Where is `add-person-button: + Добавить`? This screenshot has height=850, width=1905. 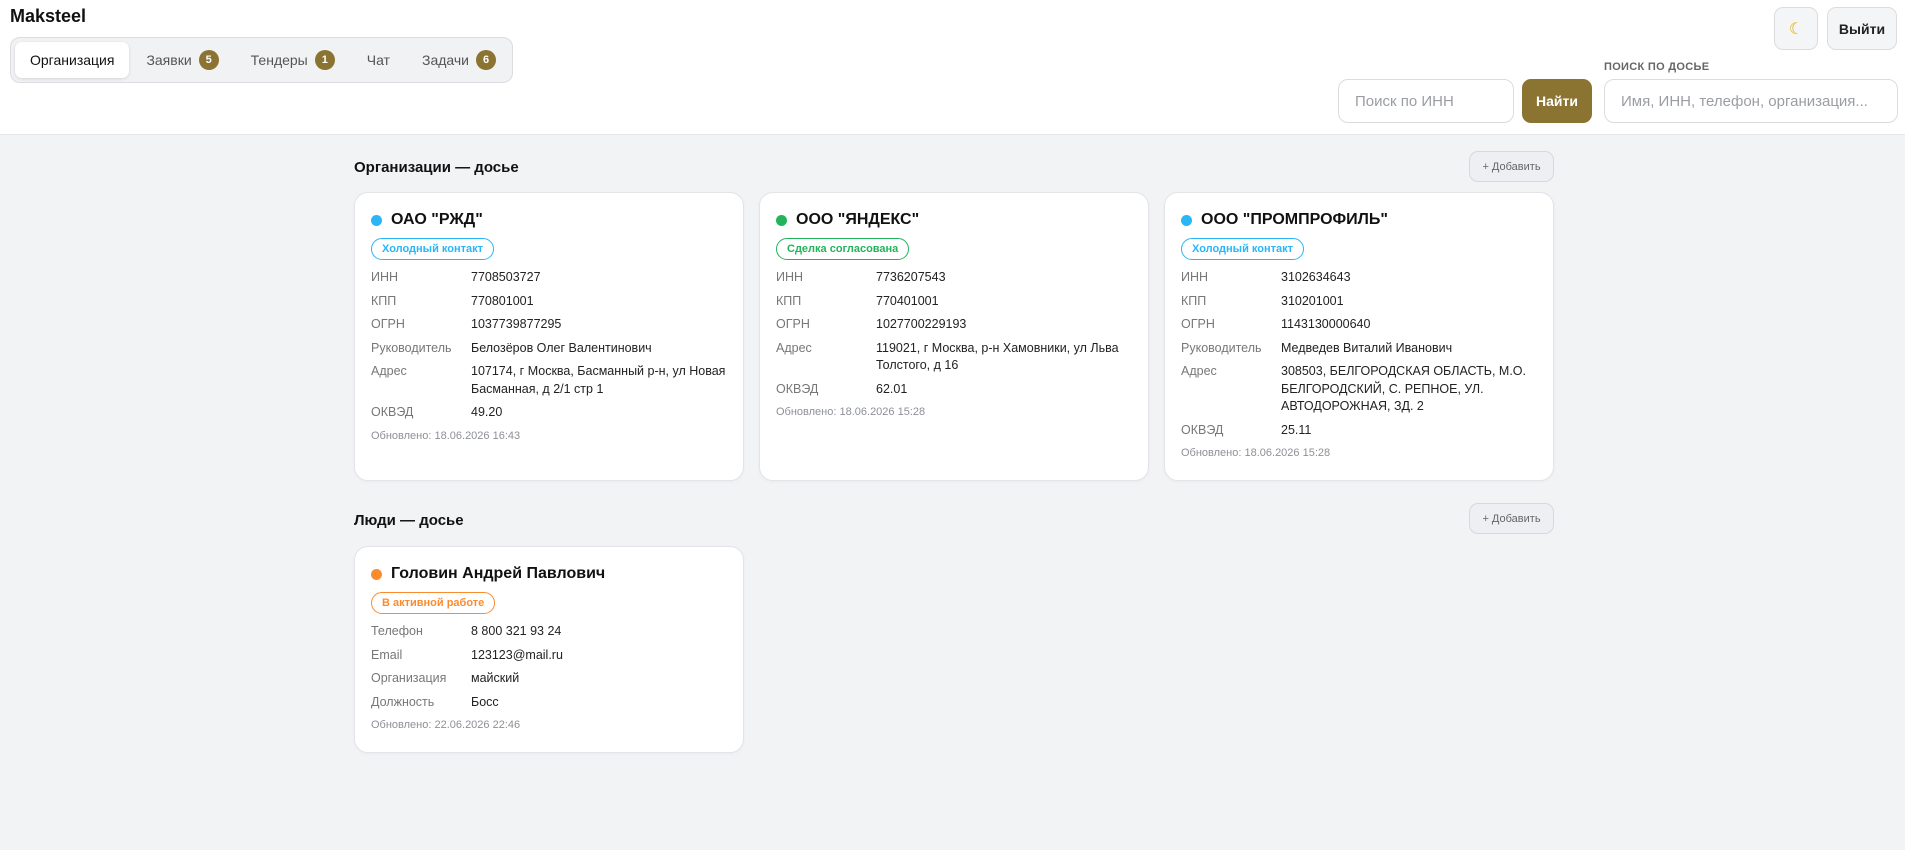
add-person-button: + Добавить is located at coordinates (1511, 518).